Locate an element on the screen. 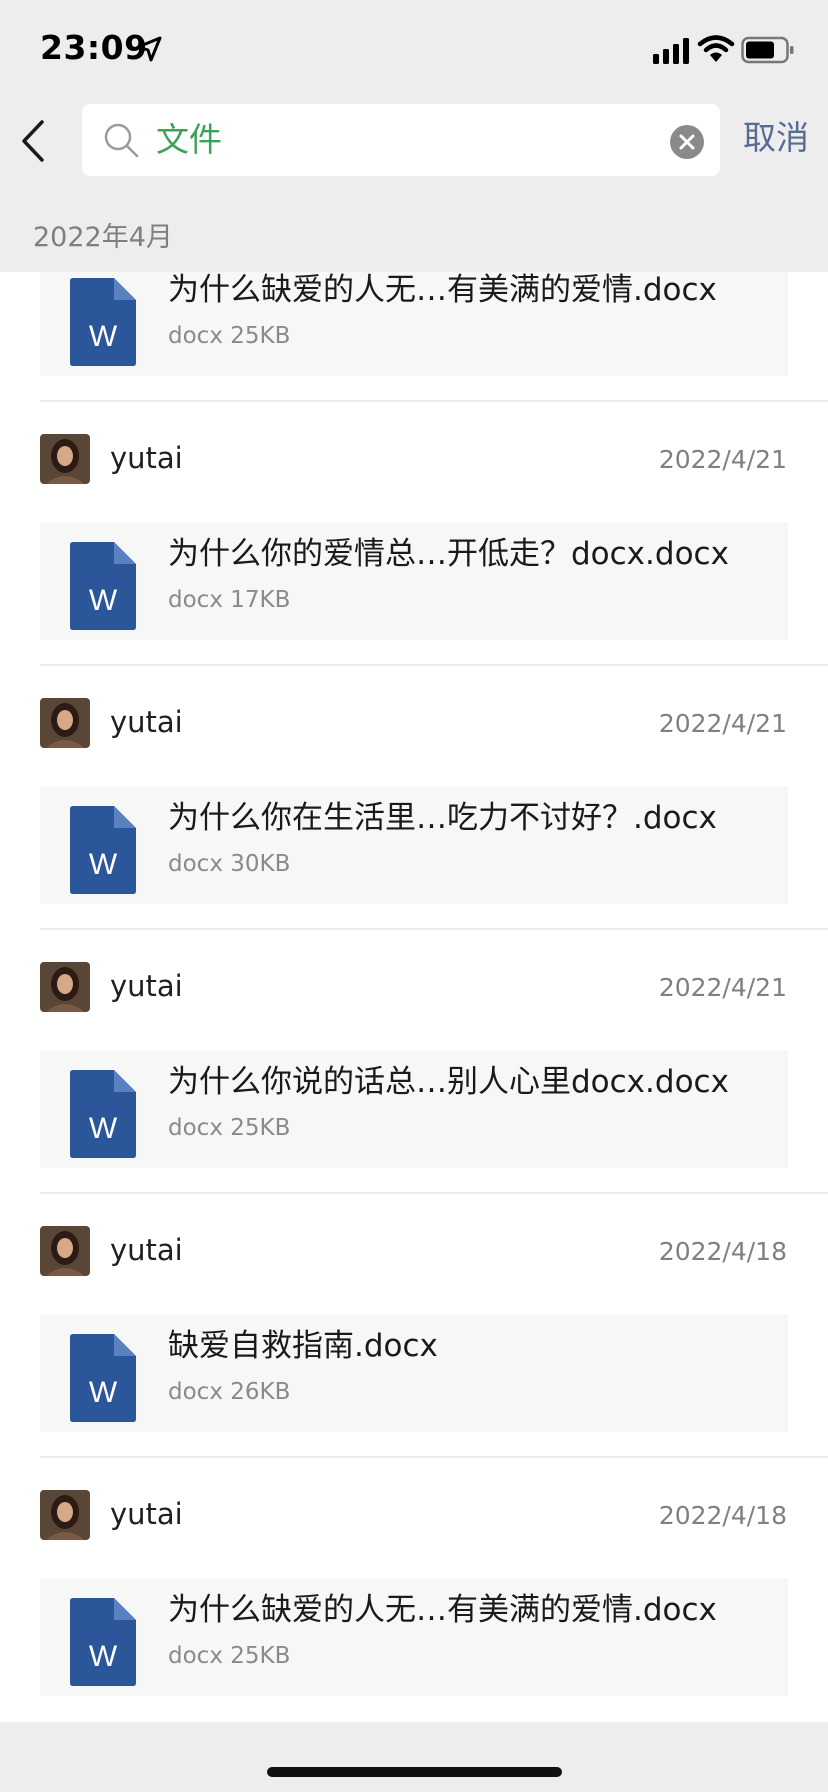 Image resolution: width=828 pixels, height=1792 pixels. status-time: 23:09 is located at coordinates (94, 47).